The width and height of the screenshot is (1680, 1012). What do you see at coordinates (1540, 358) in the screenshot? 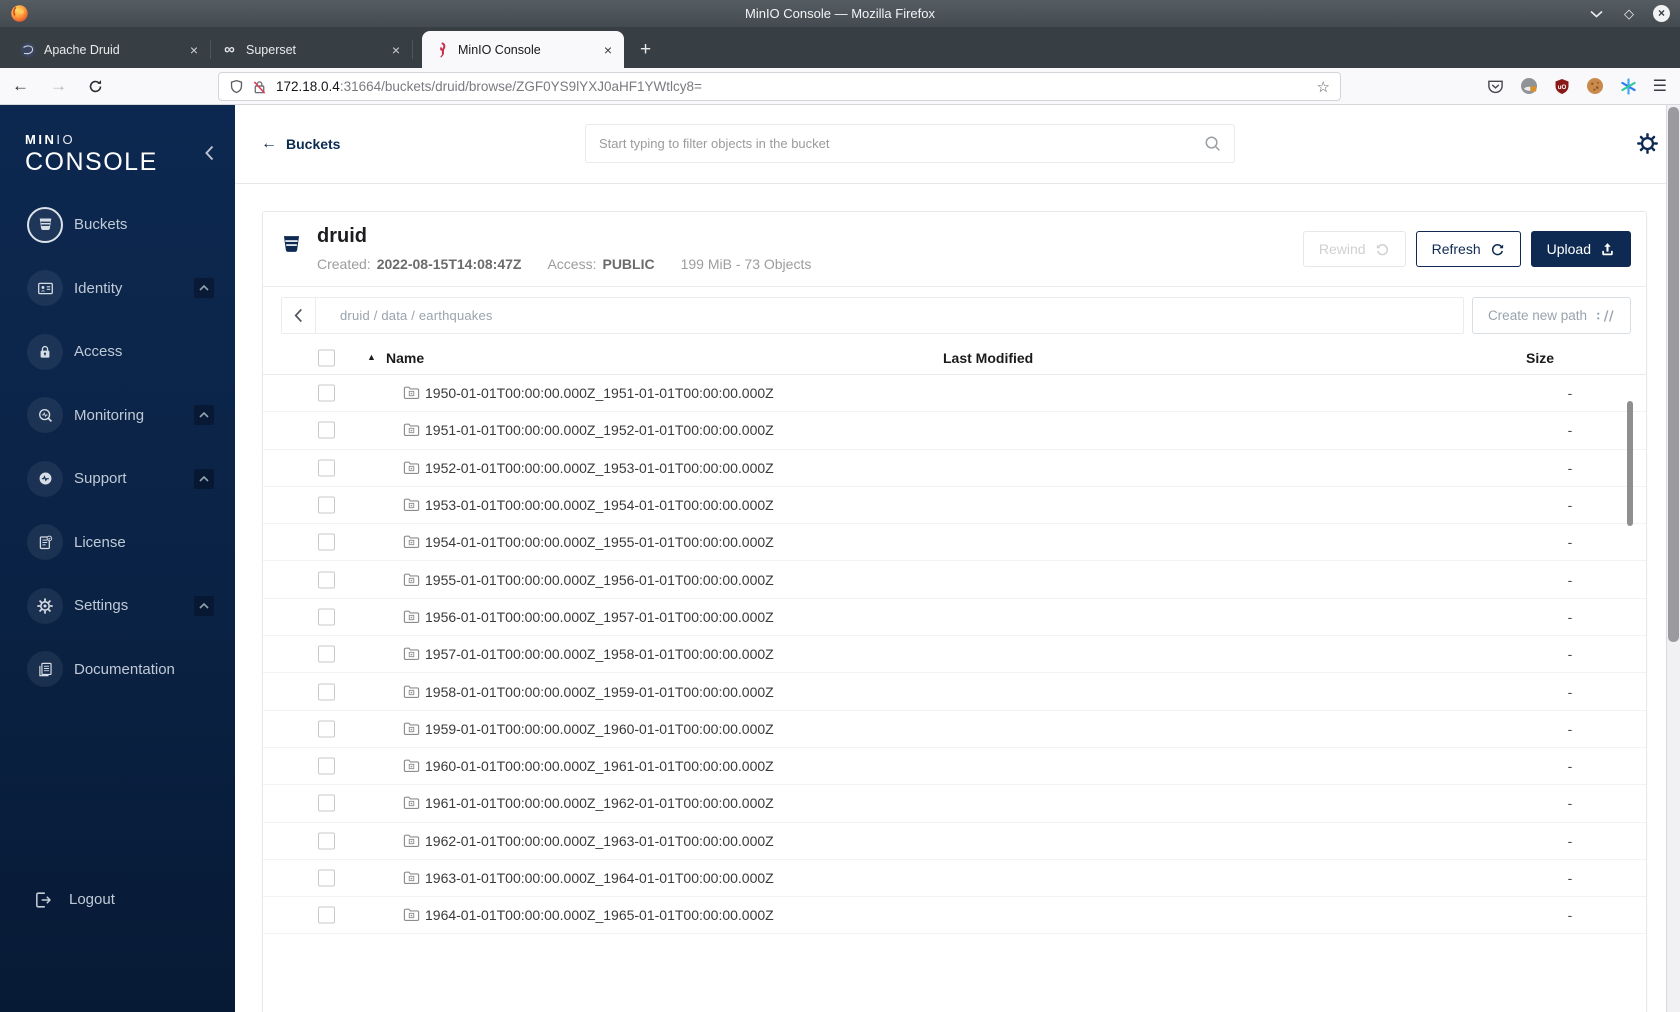
I see `column-header-size: Size` at bounding box center [1540, 358].